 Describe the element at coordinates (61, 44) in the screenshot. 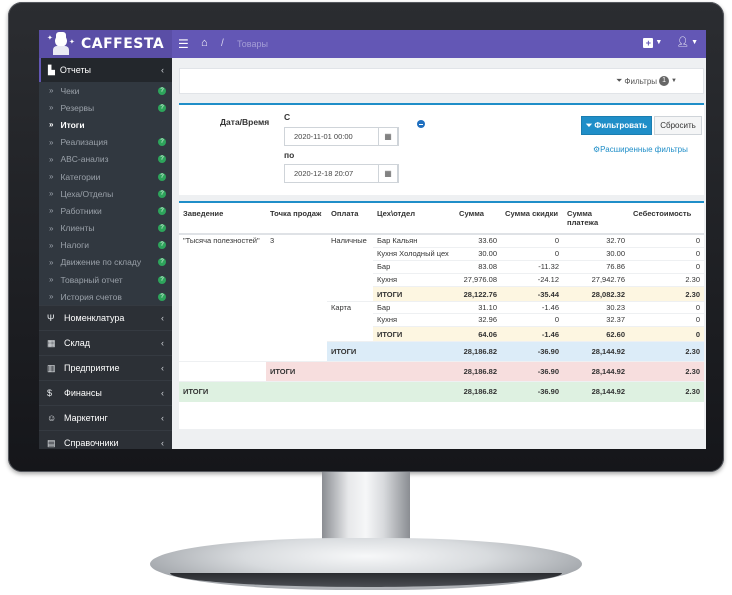

I see `chef-logo-icon: ✦ ✦` at that location.